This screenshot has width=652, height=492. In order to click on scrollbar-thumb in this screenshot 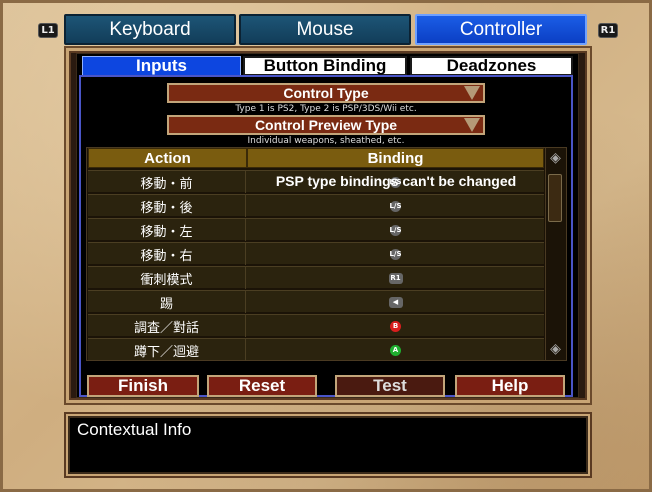, I will do `click(555, 198)`.